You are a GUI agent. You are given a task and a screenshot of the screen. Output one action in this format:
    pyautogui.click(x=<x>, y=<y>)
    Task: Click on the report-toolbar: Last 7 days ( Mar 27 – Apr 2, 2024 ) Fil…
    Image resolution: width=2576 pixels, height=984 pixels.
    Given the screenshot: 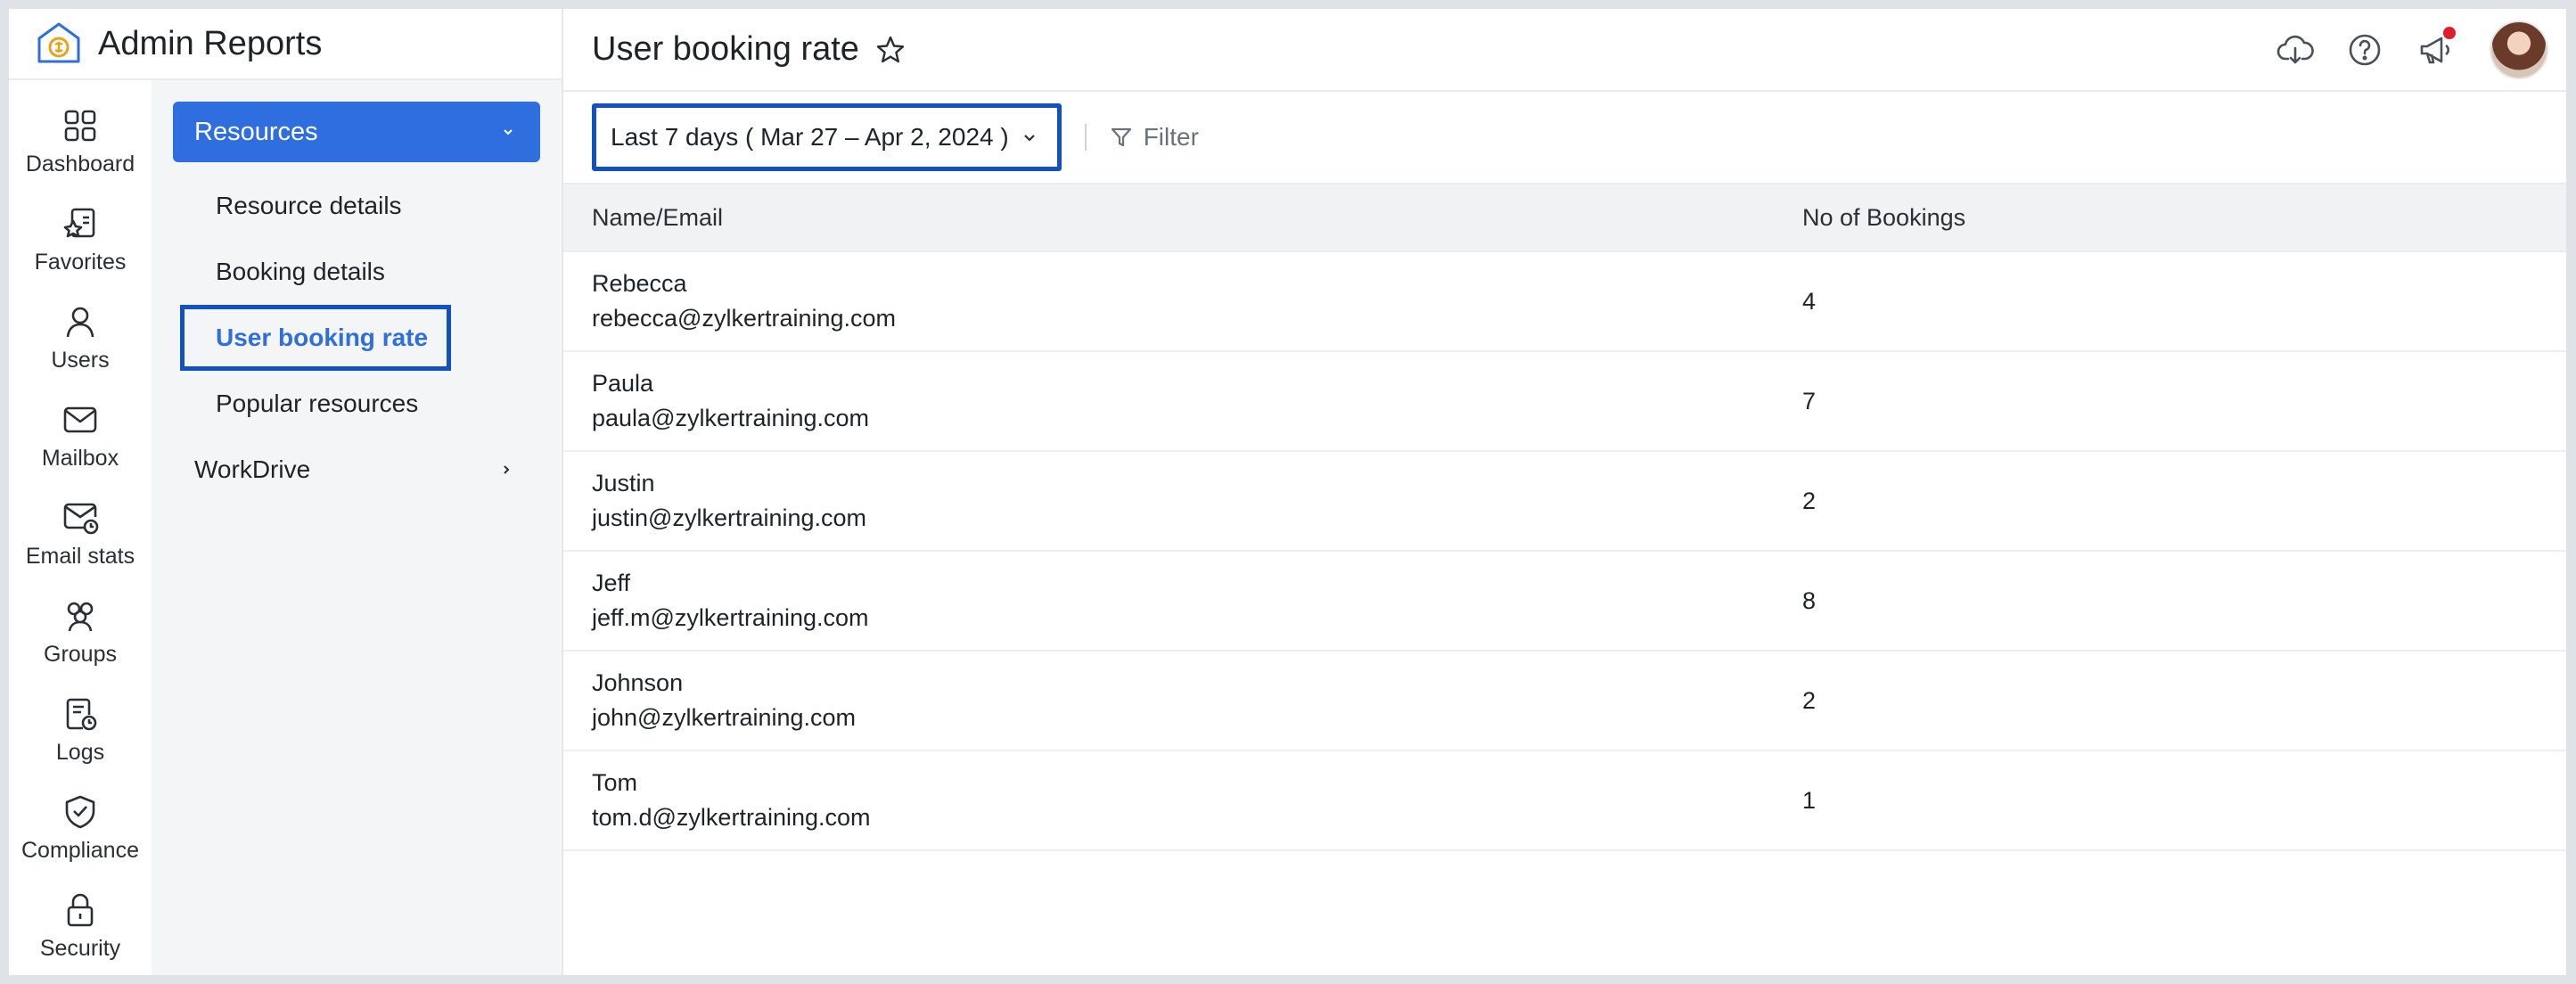 What is the action you would take?
    pyautogui.click(x=1565, y=138)
    